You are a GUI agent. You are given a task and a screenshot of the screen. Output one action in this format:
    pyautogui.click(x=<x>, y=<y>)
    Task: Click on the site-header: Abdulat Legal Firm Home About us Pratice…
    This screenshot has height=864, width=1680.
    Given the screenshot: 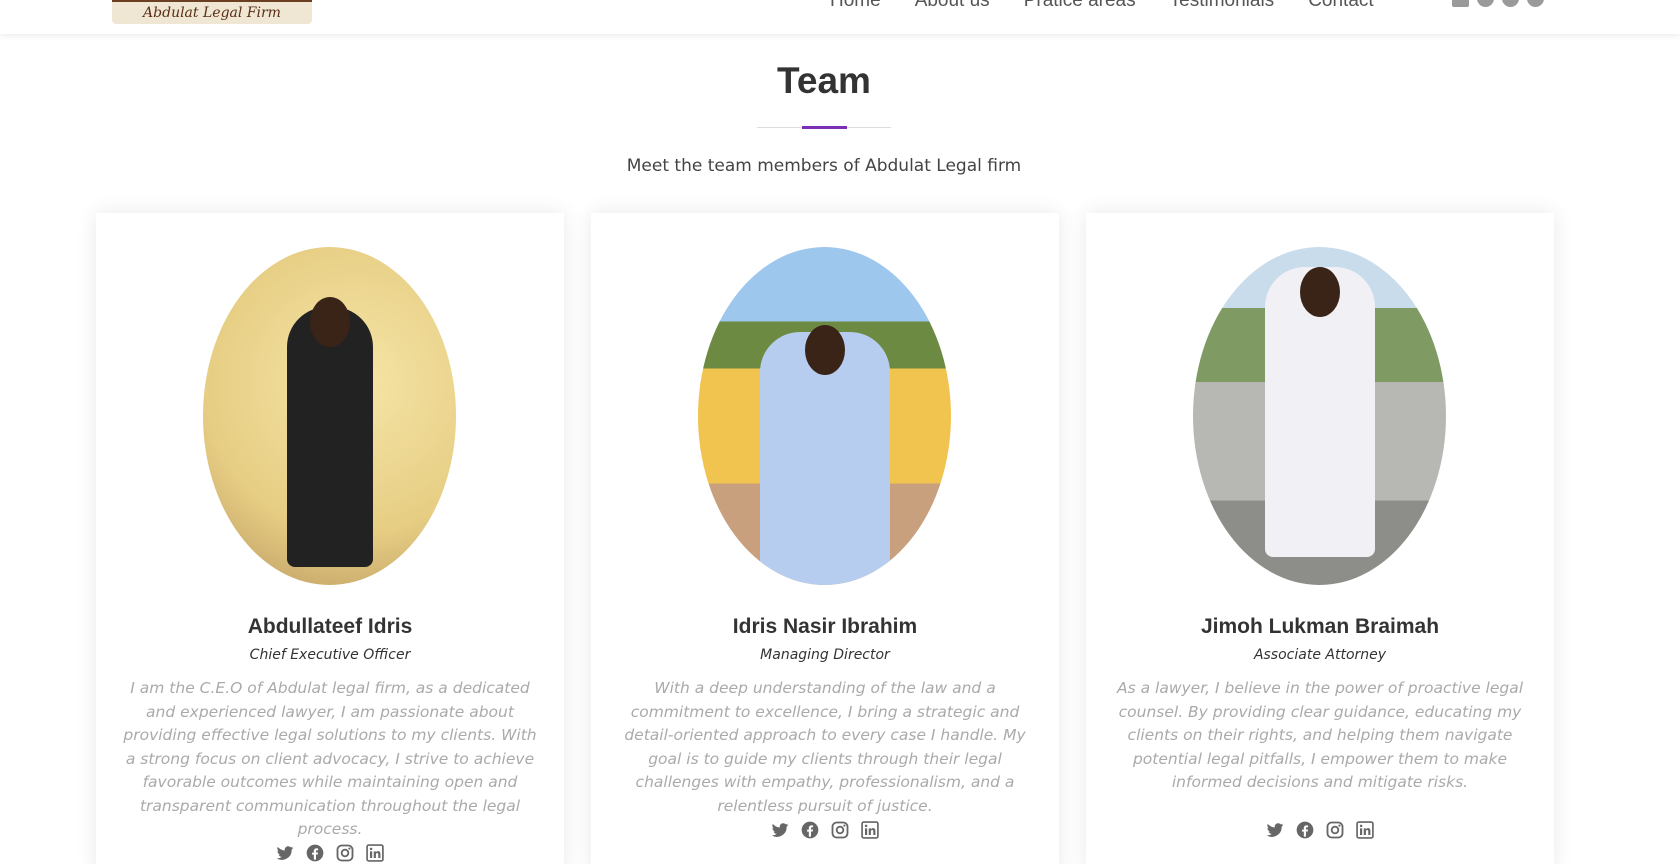 What is the action you would take?
    pyautogui.click(x=840, y=17)
    